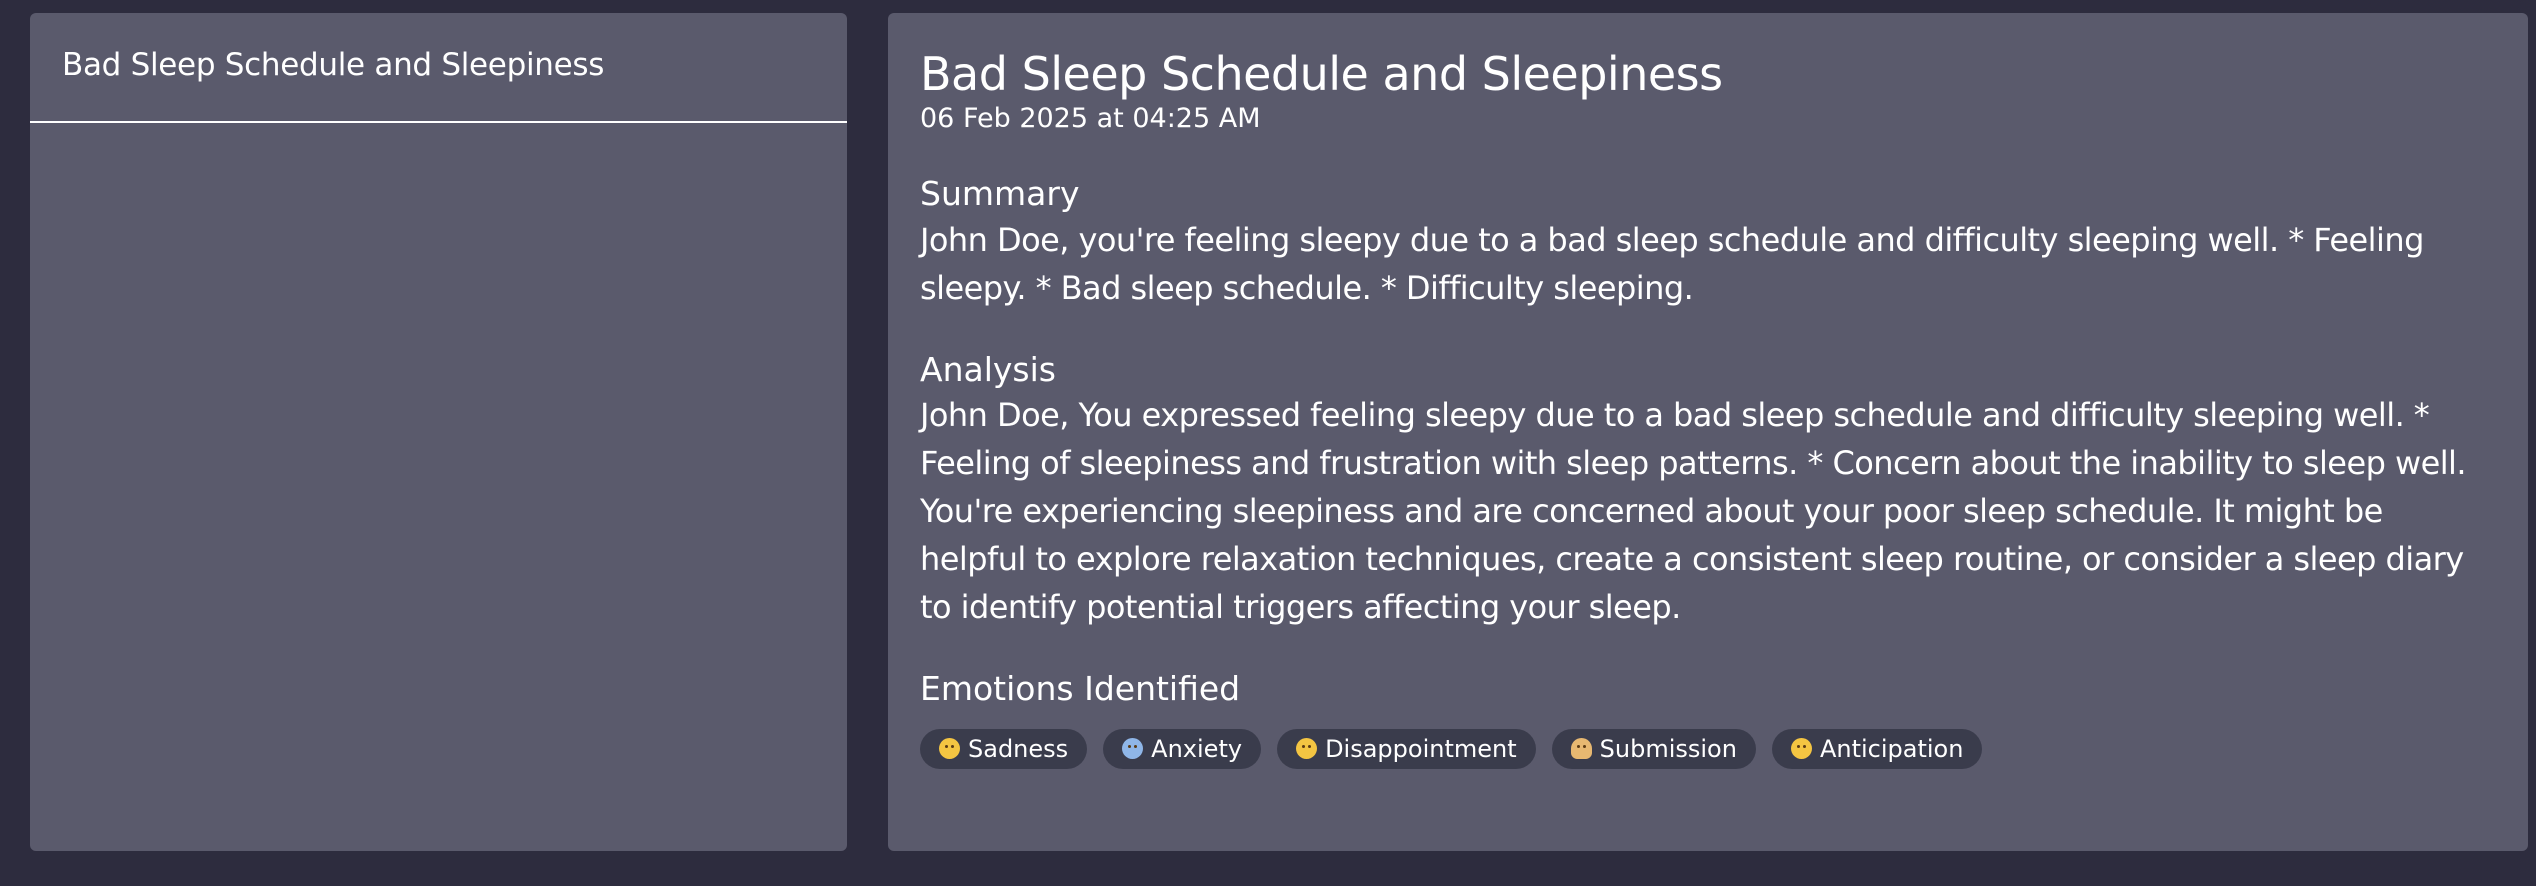  Describe the element at coordinates (1018, 748) in the screenshot. I see `emotion-chip-label: Sadness` at that location.